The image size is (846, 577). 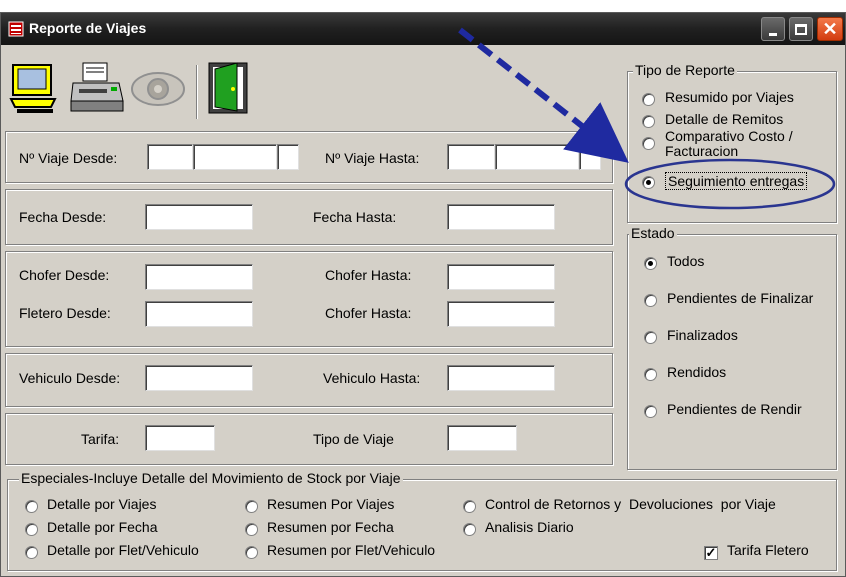 What do you see at coordinates (696, 372) in the screenshot?
I see `option-rendidos: Rendidos` at bounding box center [696, 372].